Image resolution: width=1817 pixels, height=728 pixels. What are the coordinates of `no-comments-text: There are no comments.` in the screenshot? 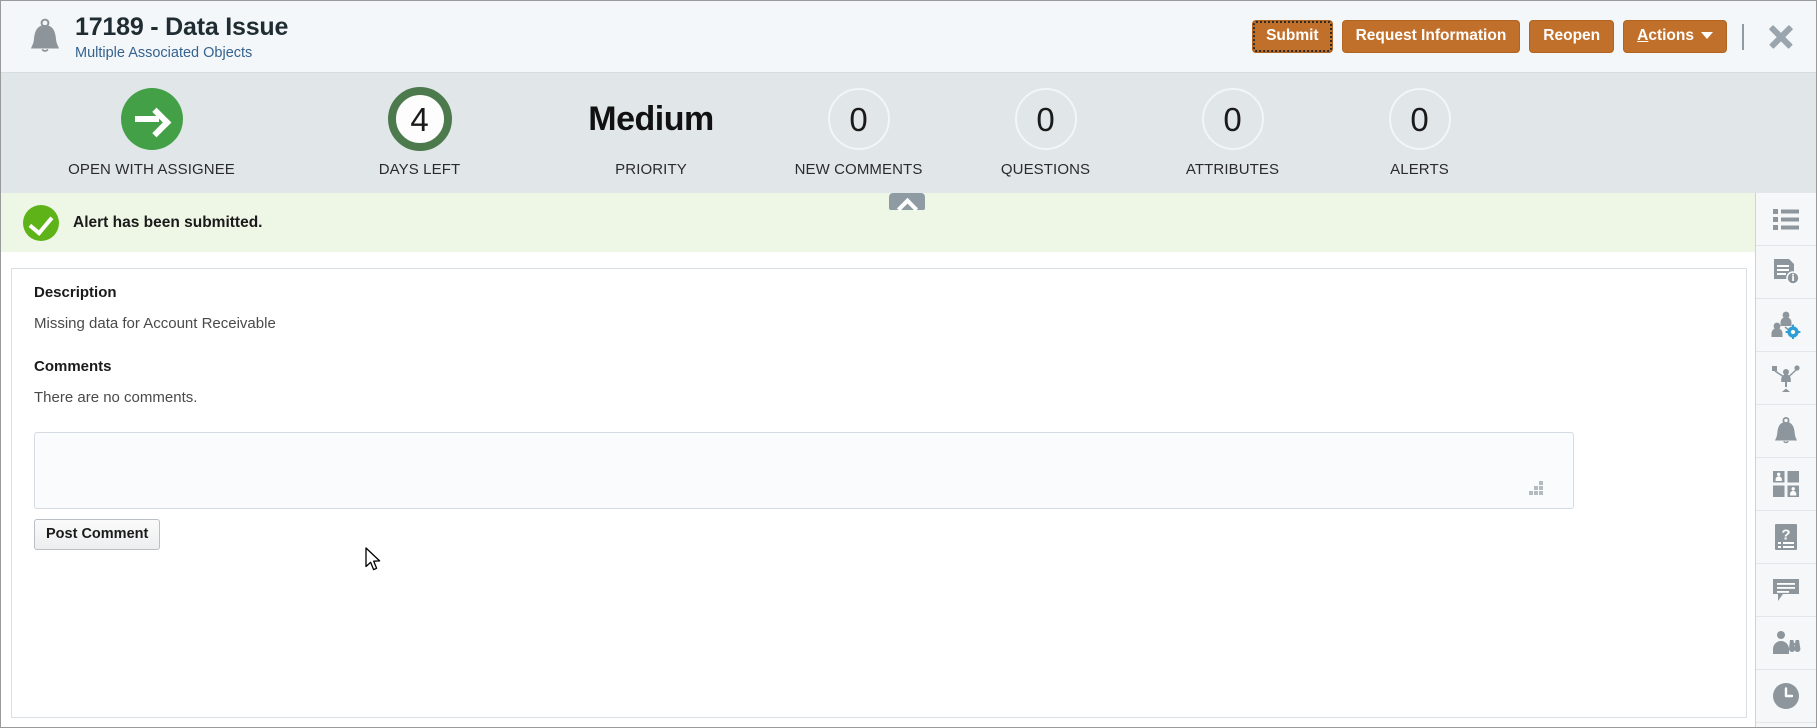 It's located at (116, 397).